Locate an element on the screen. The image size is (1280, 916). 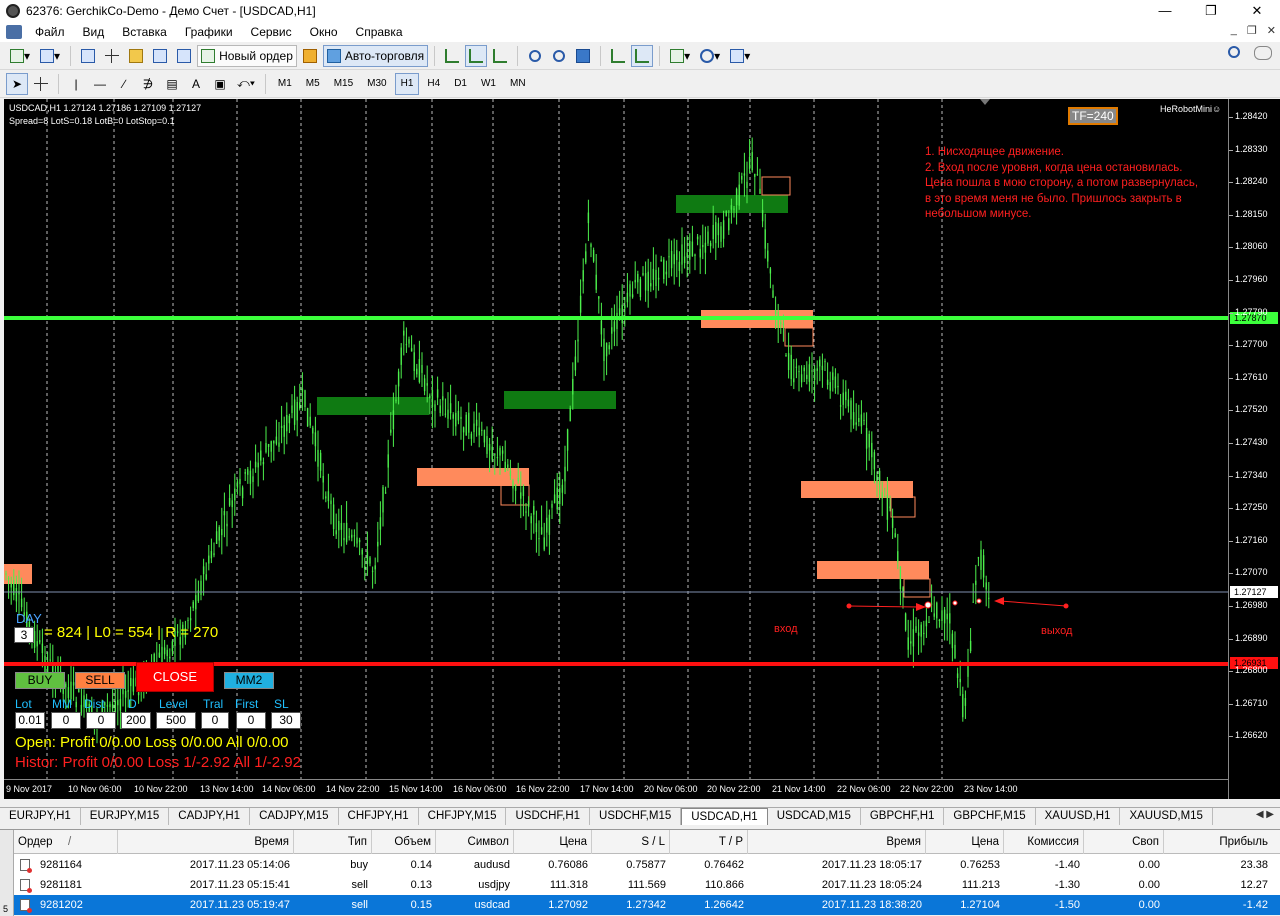
chart-tab: GBPCHF,M15 is located at coordinates (990, 816).